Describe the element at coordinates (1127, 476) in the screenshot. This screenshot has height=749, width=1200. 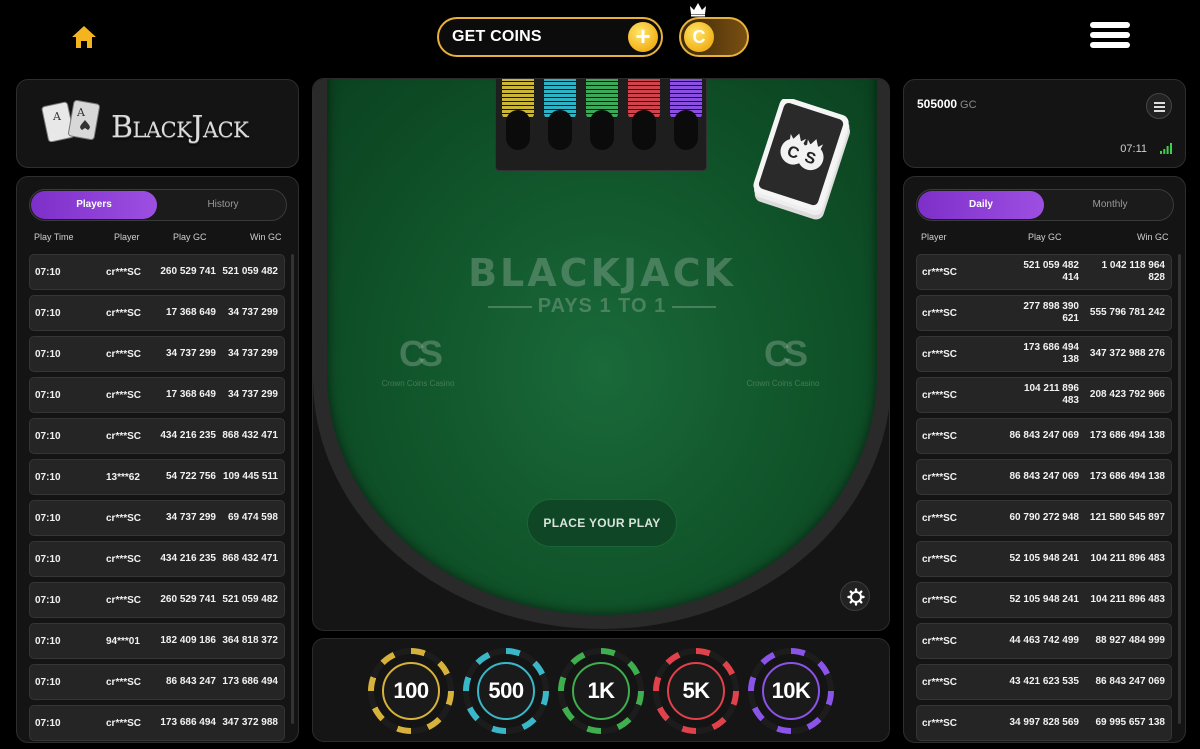
I see `win-gc-cell: 173 686 494 138` at that location.